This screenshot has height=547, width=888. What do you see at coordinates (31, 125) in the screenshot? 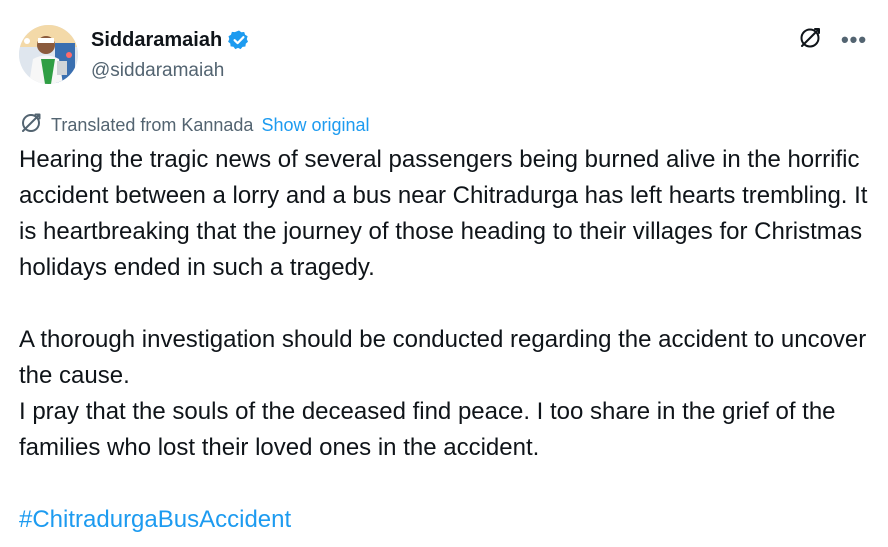
I see `translate-small-icon` at bounding box center [31, 125].